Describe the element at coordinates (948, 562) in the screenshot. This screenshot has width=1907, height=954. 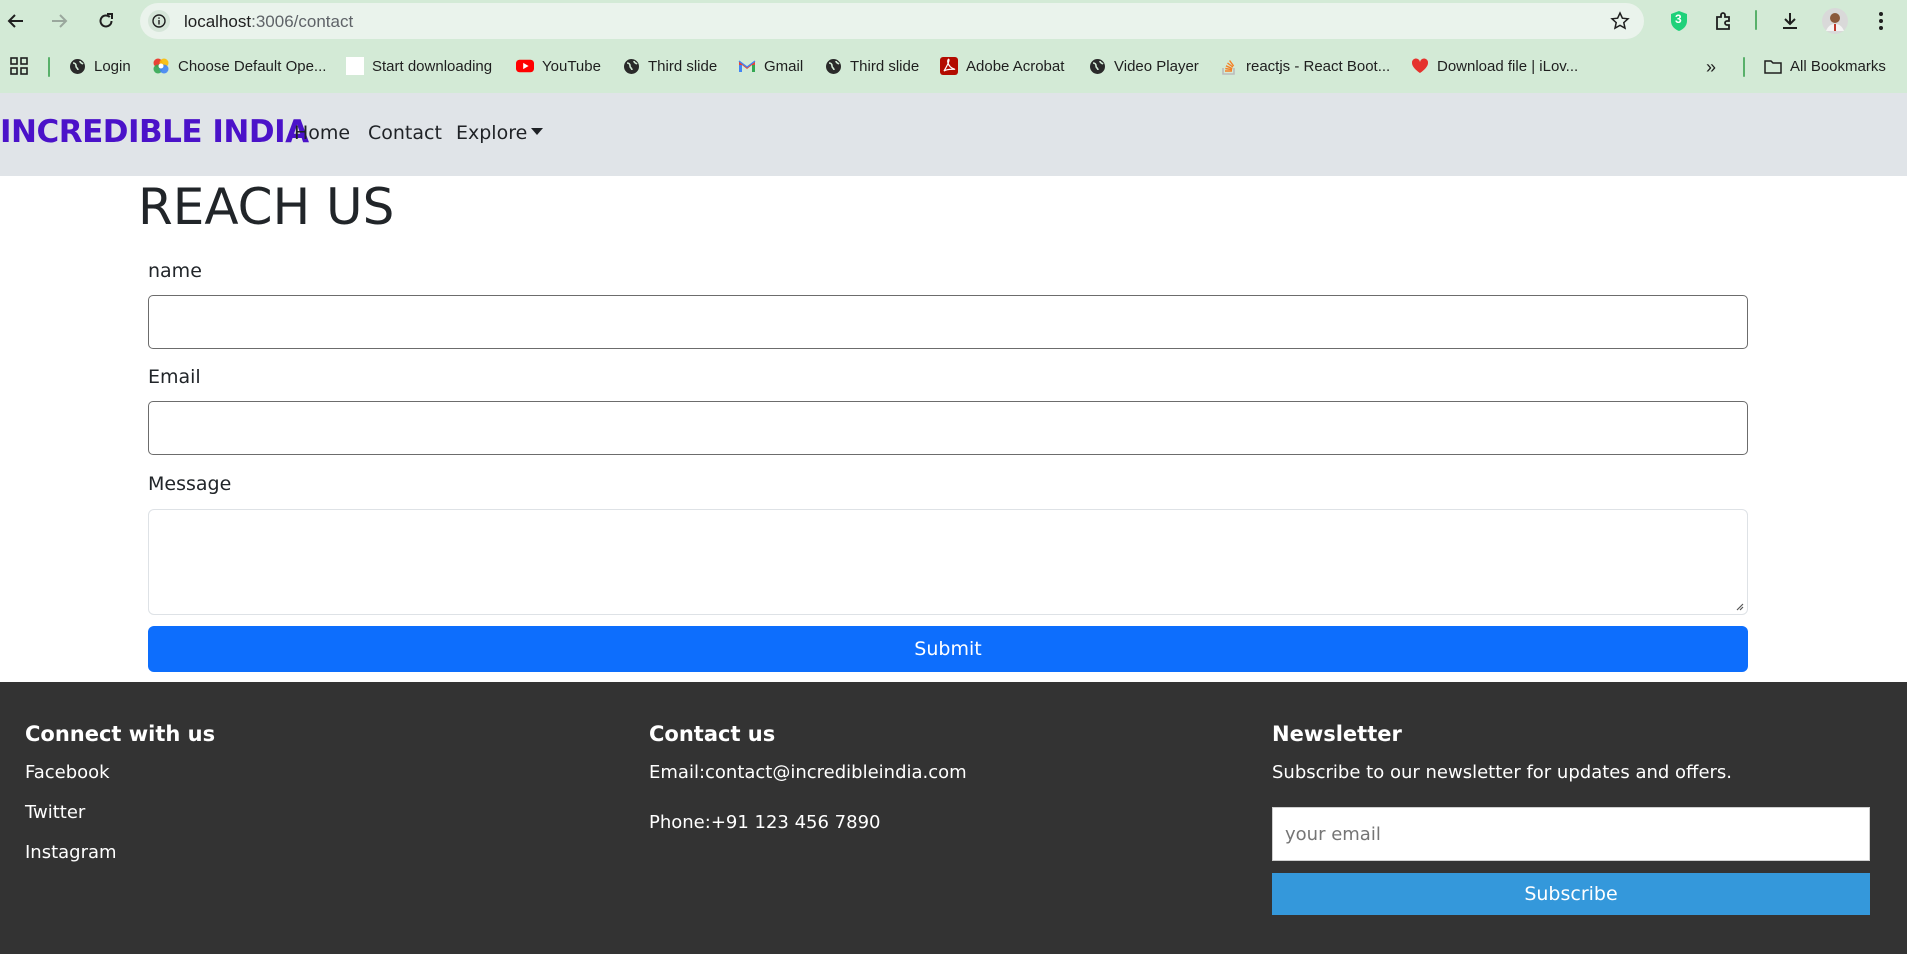
I see `message-textarea` at that location.